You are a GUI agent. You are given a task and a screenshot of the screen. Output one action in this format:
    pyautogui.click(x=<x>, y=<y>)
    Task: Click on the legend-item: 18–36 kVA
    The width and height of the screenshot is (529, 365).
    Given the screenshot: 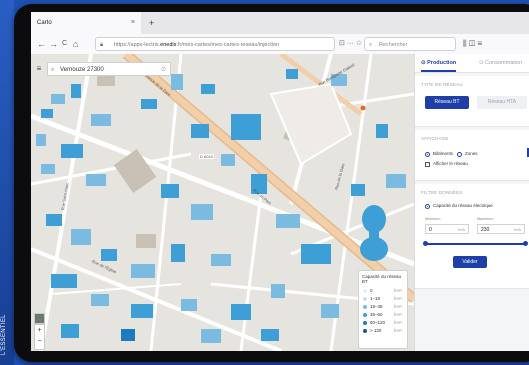 What is the action you would take?
    pyautogui.click(x=383, y=307)
    